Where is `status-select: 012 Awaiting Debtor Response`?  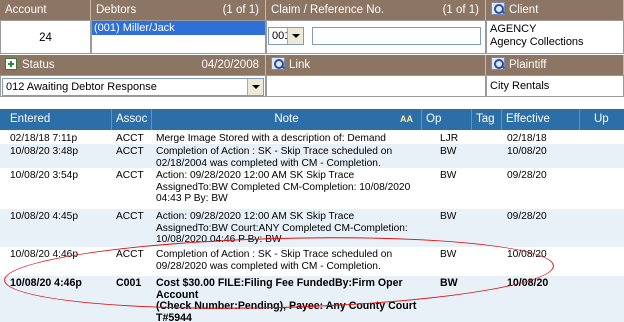
status-select: 012 Awaiting Debtor Response is located at coordinates (133, 87).